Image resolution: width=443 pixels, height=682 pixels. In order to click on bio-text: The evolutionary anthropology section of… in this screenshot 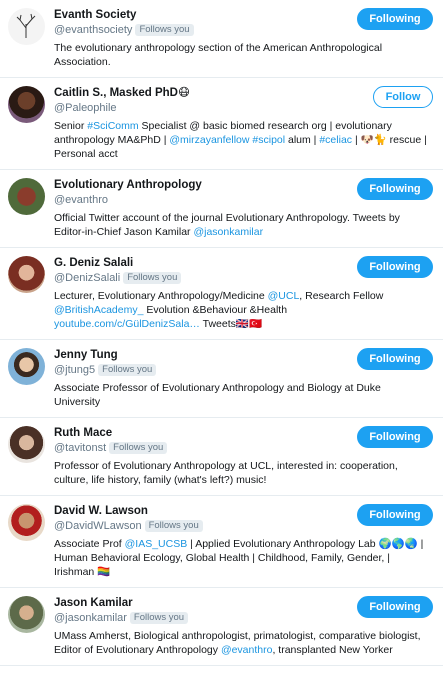, I will do `click(218, 55)`.